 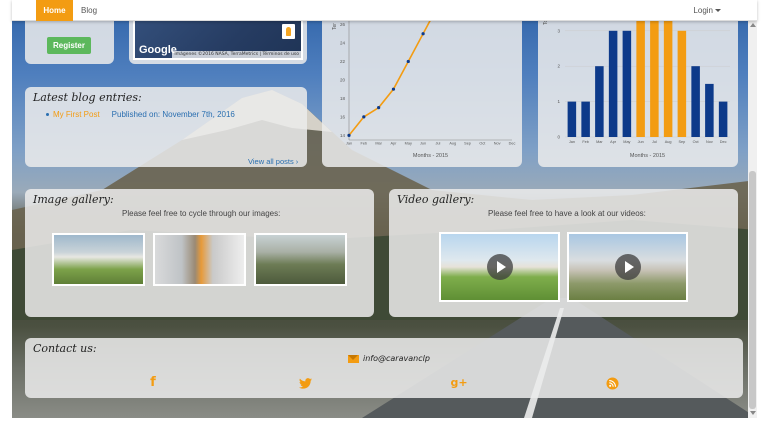 What do you see at coordinates (87, 97) in the screenshot?
I see `blog-title: Latest blog entries:` at bounding box center [87, 97].